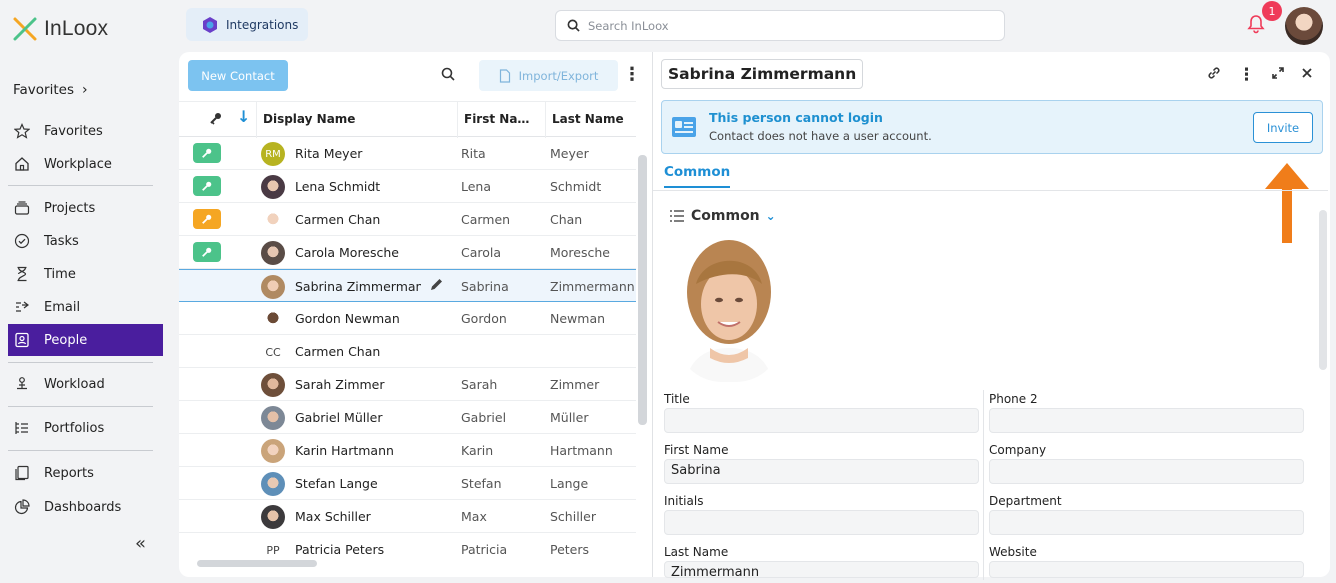 Image resolution: width=1336 pixels, height=583 pixels. Describe the element at coordinates (216, 119) in the screenshot. I see `key-column-icon` at that location.